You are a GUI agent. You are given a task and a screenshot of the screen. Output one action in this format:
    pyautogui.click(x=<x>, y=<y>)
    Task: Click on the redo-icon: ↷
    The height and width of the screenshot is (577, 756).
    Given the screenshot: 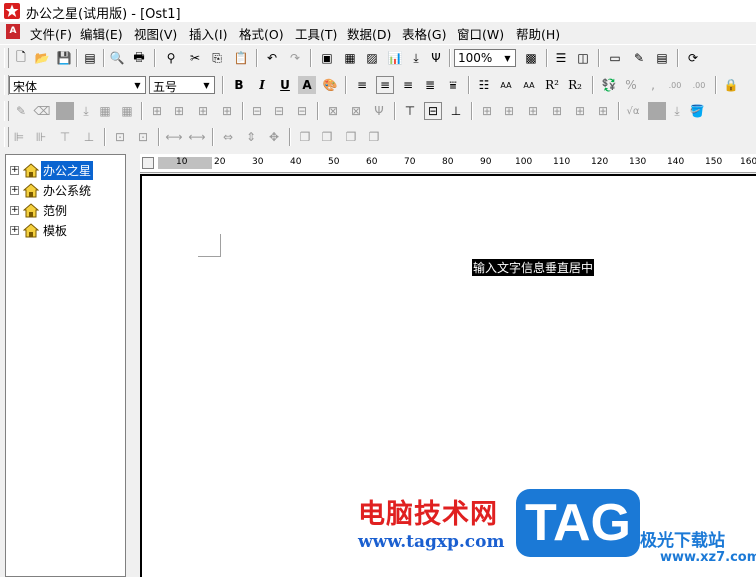 What is the action you would take?
    pyautogui.click(x=295, y=58)
    